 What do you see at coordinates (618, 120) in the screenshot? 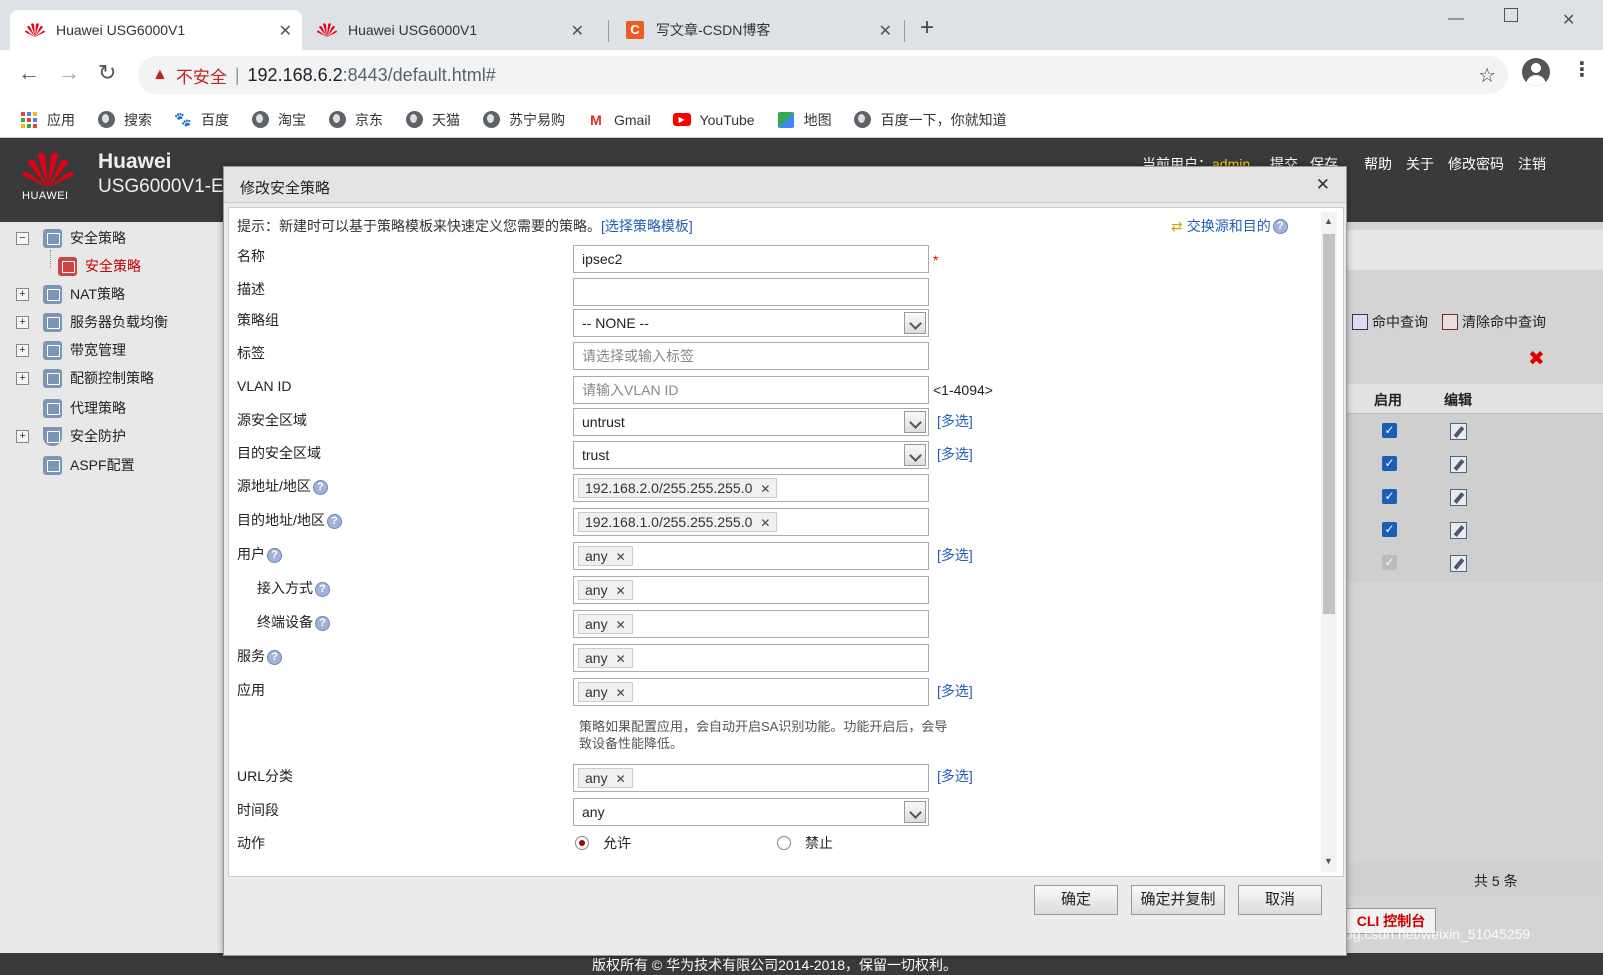
I see `bookmark-gmail: M Gmail` at bounding box center [618, 120].